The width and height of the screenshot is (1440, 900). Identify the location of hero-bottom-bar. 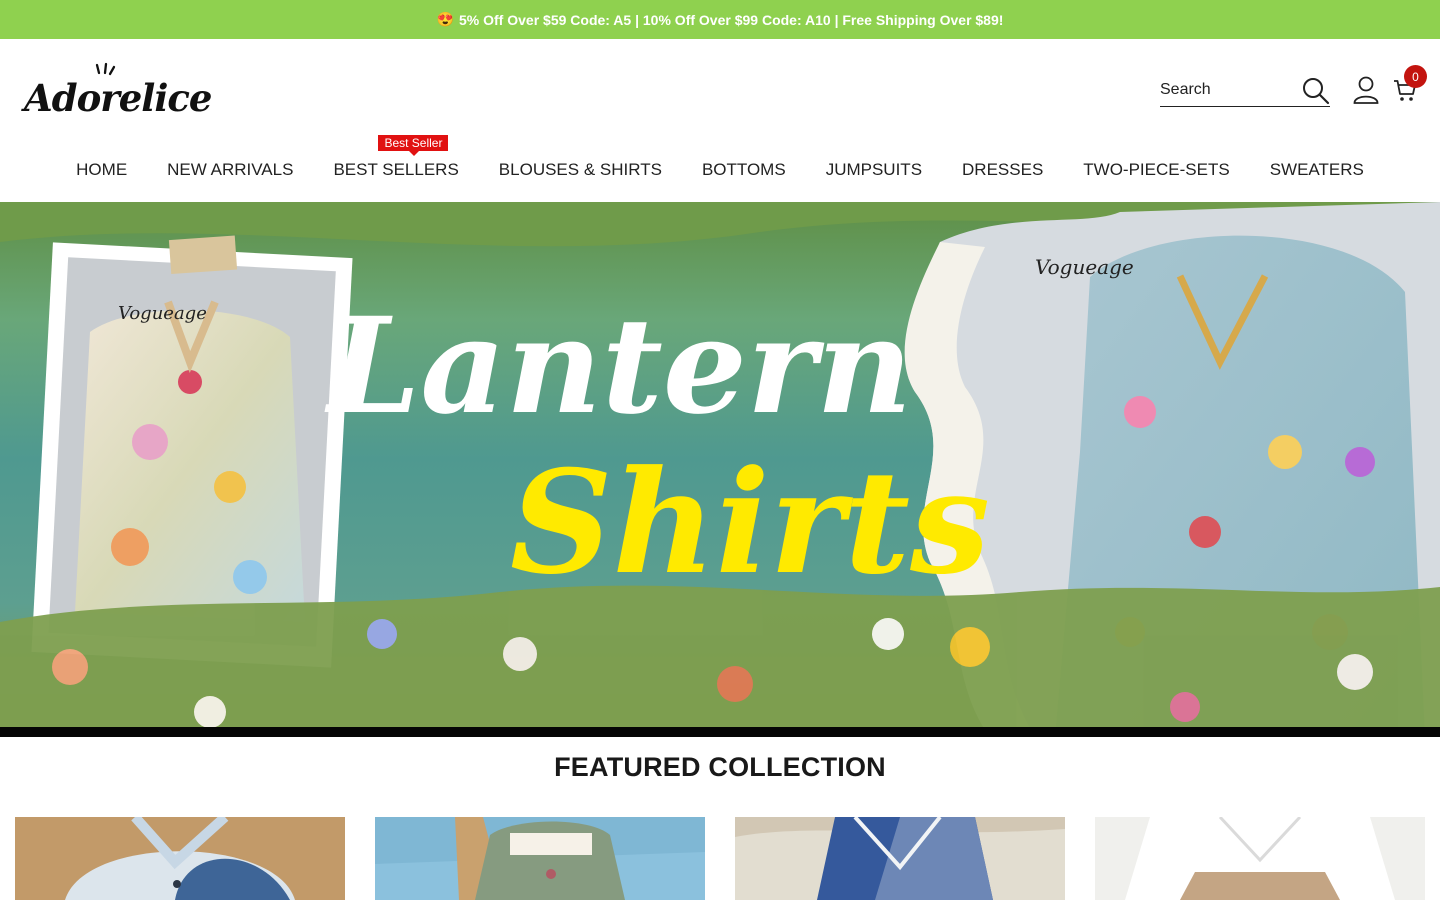
(720, 732).